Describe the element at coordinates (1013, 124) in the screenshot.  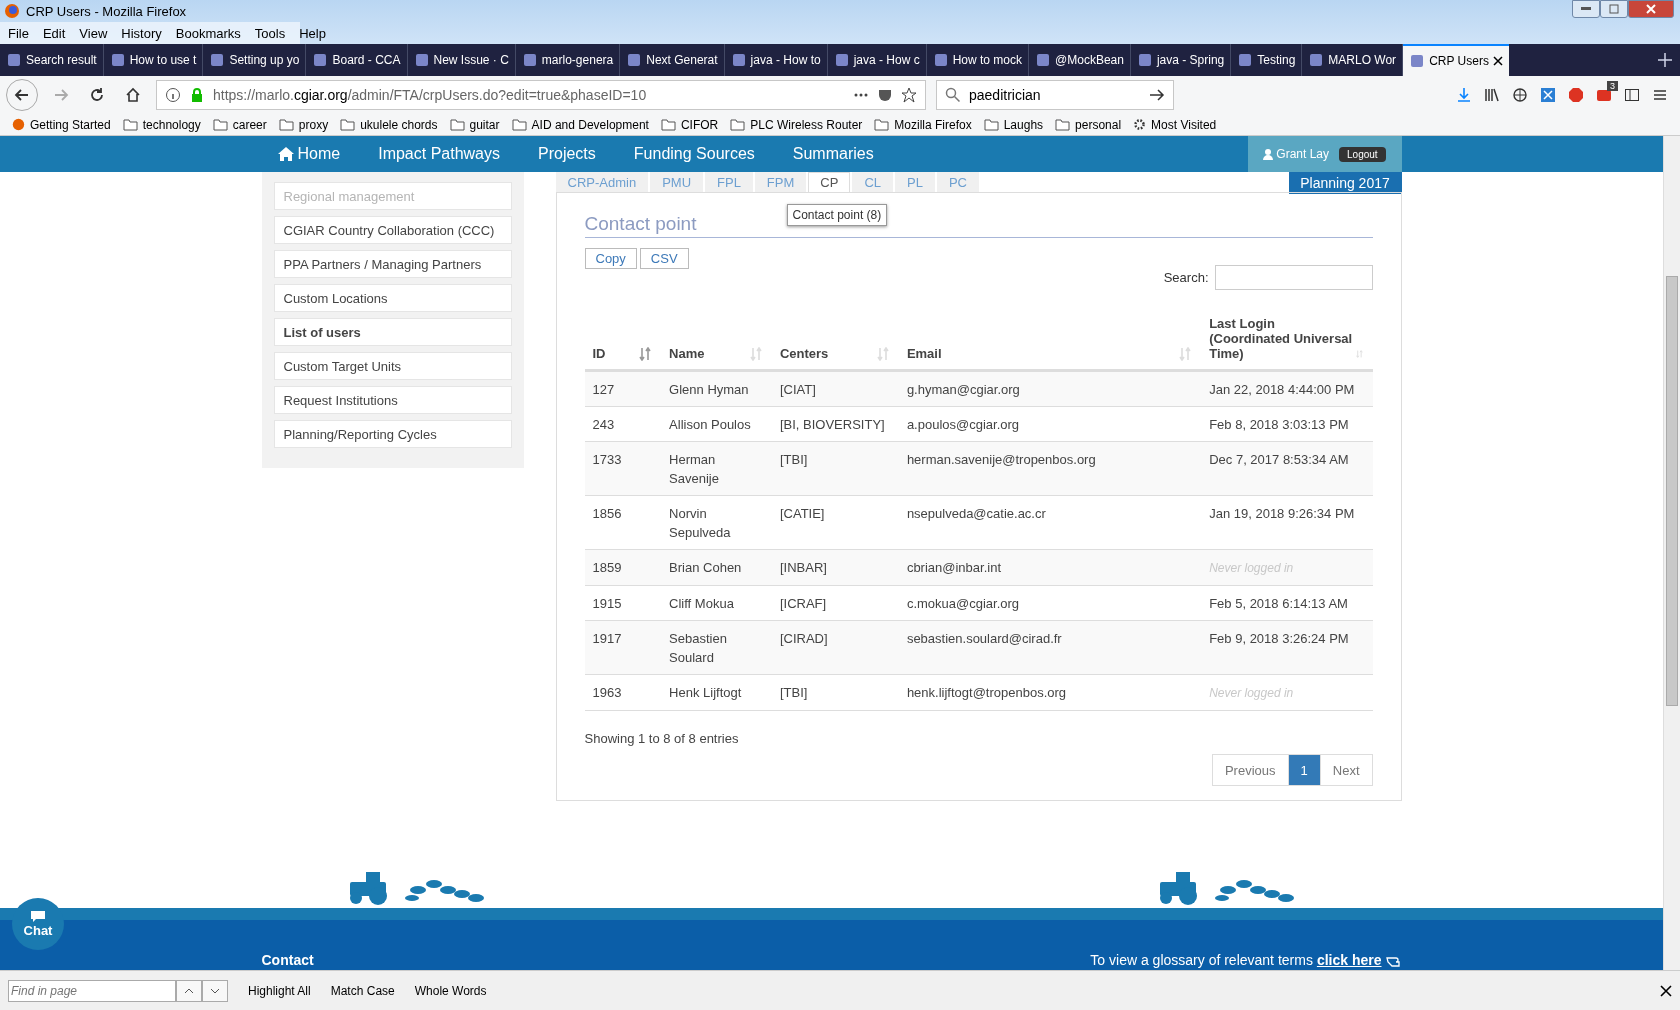
I see `bookmark: Laughs` at that location.